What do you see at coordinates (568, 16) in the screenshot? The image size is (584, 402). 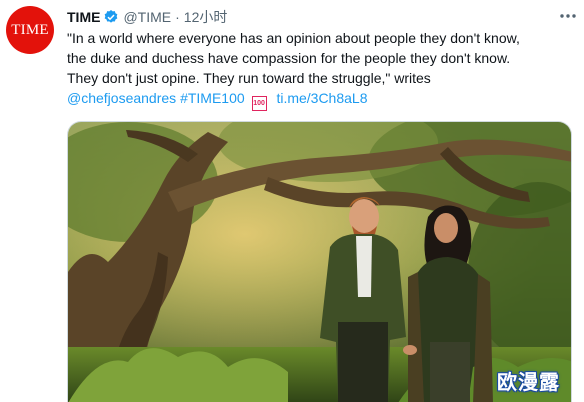 I see `more-options-icon` at bounding box center [568, 16].